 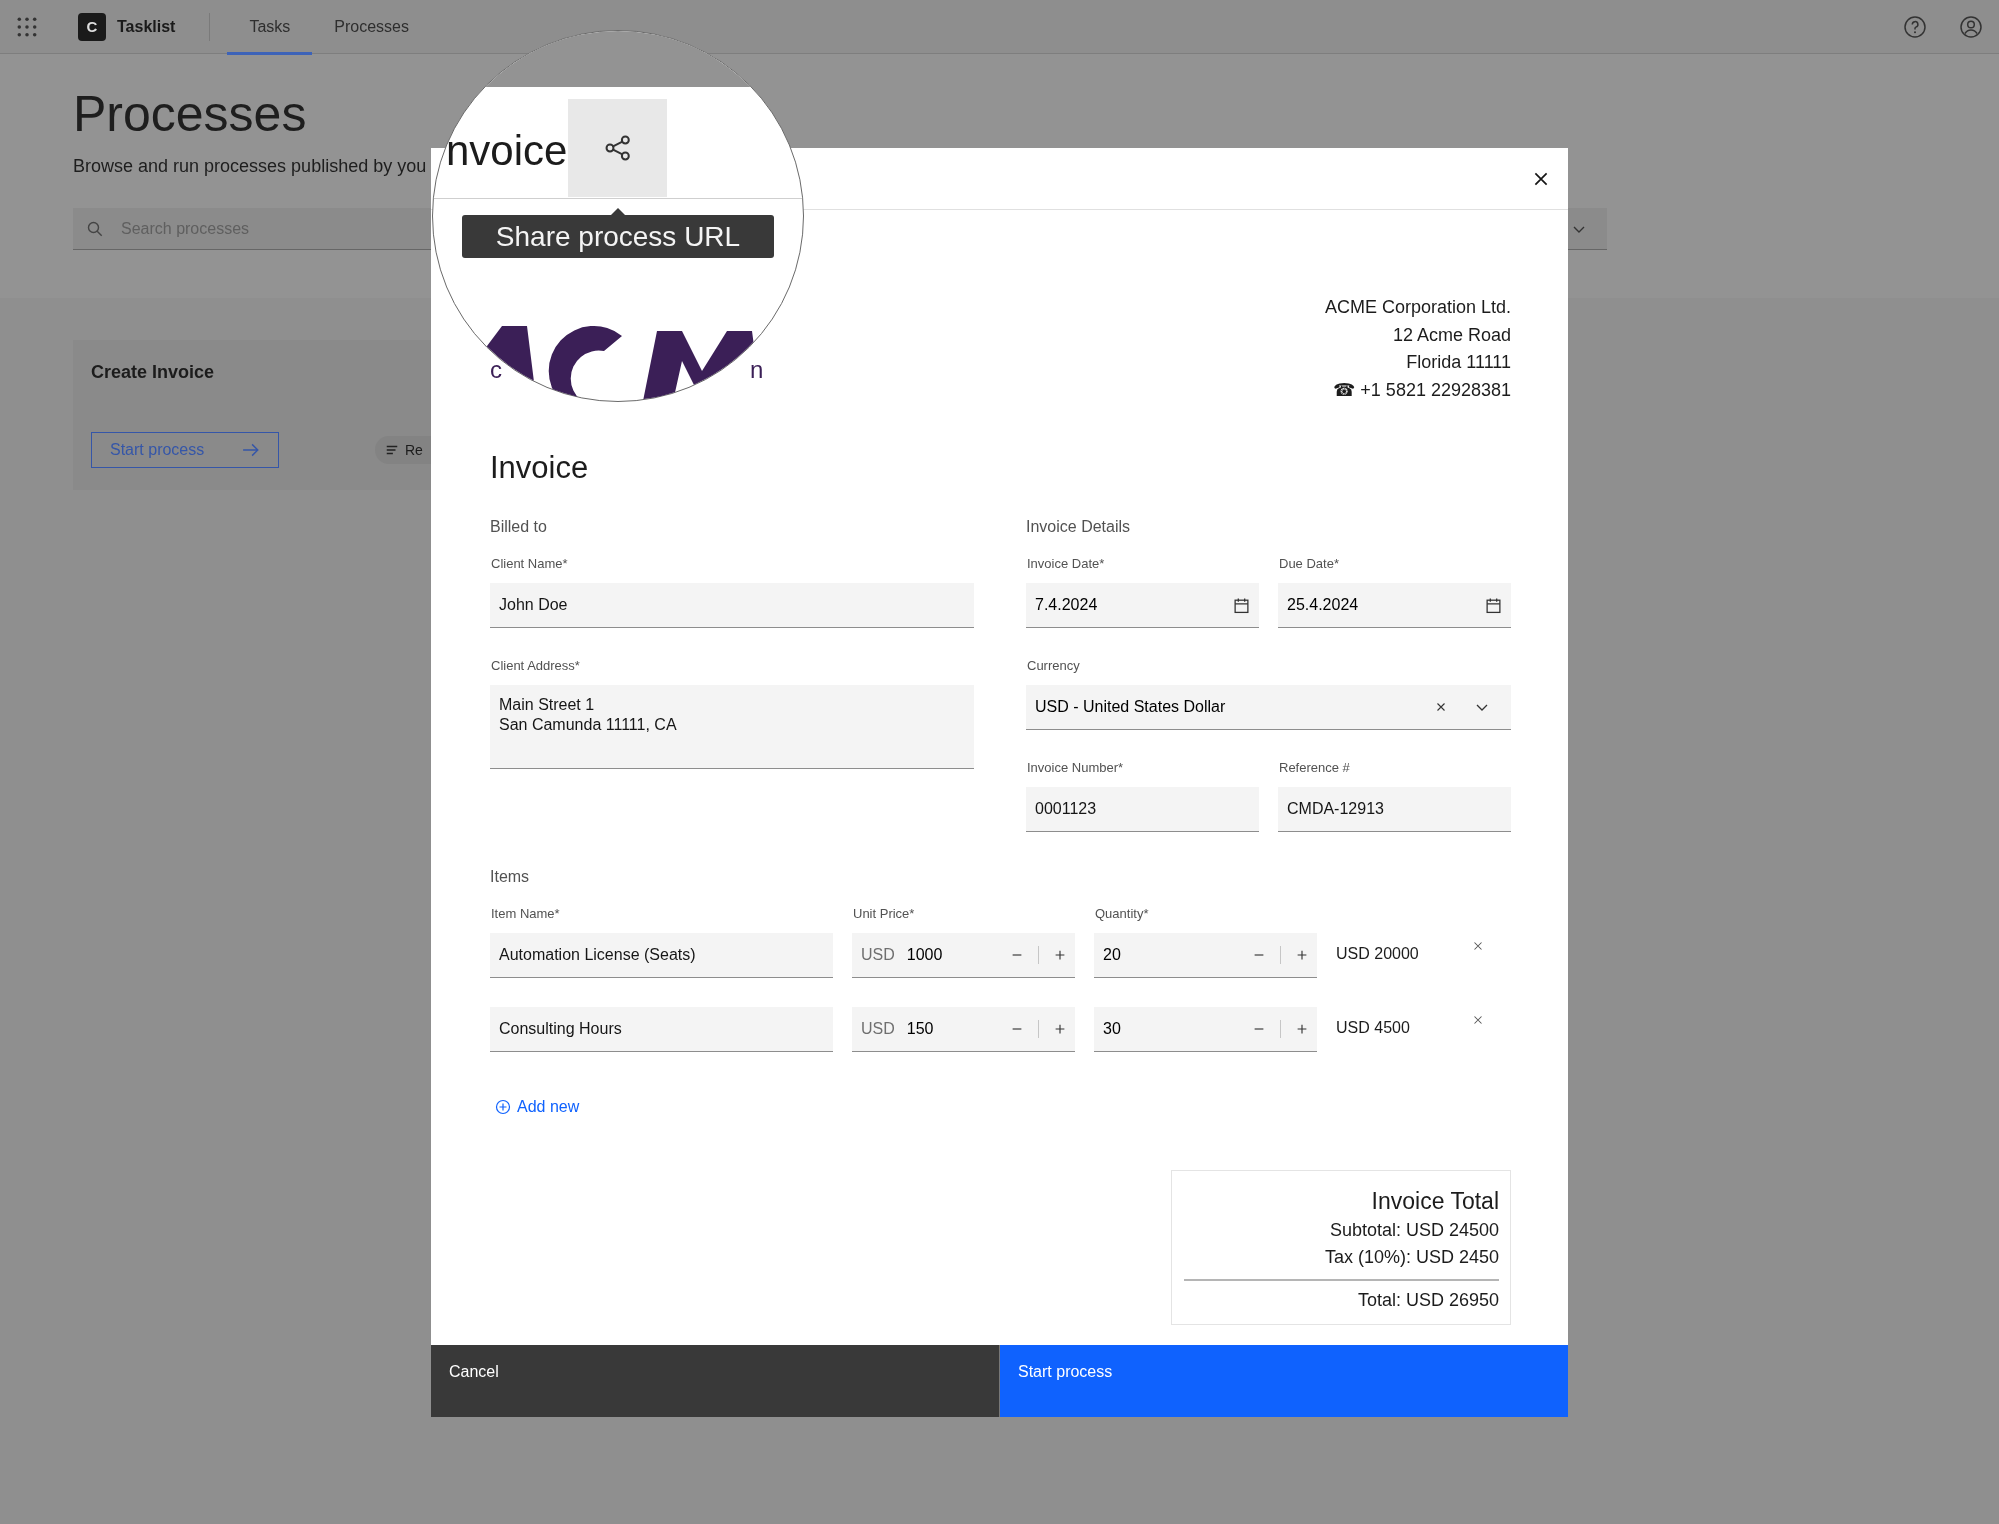 I want to click on tooltip: Share process URL, so click(x=618, y=236).